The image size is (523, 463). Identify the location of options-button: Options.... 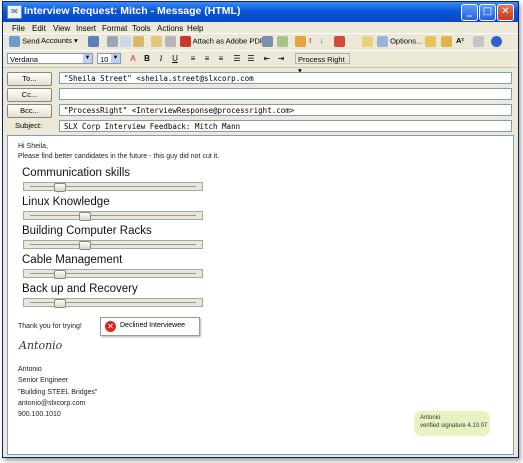
(399, 41).